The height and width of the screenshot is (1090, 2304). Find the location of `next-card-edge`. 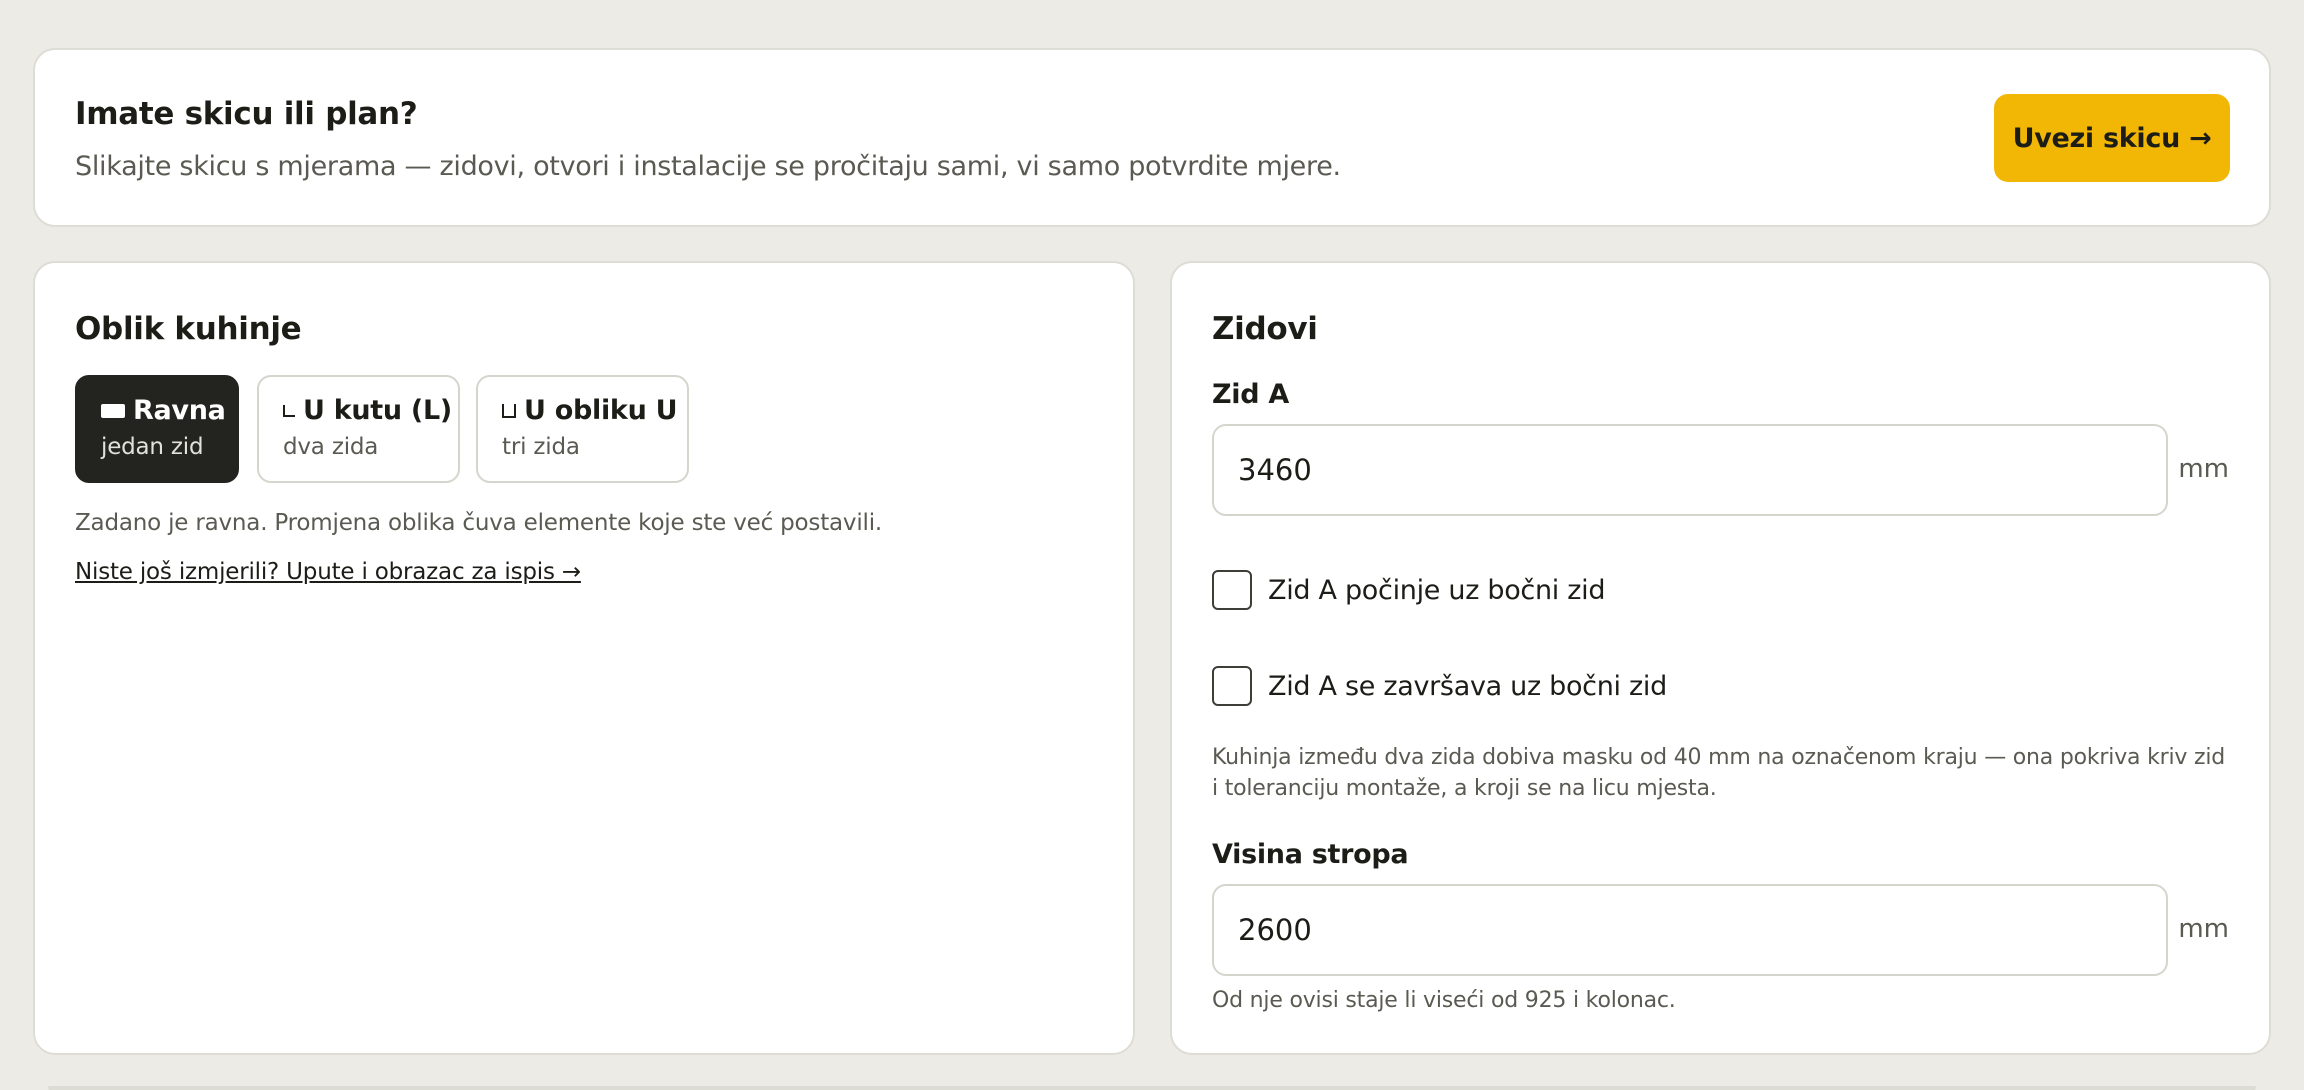

next-card-edge is located at coordinates (1152, 1088).